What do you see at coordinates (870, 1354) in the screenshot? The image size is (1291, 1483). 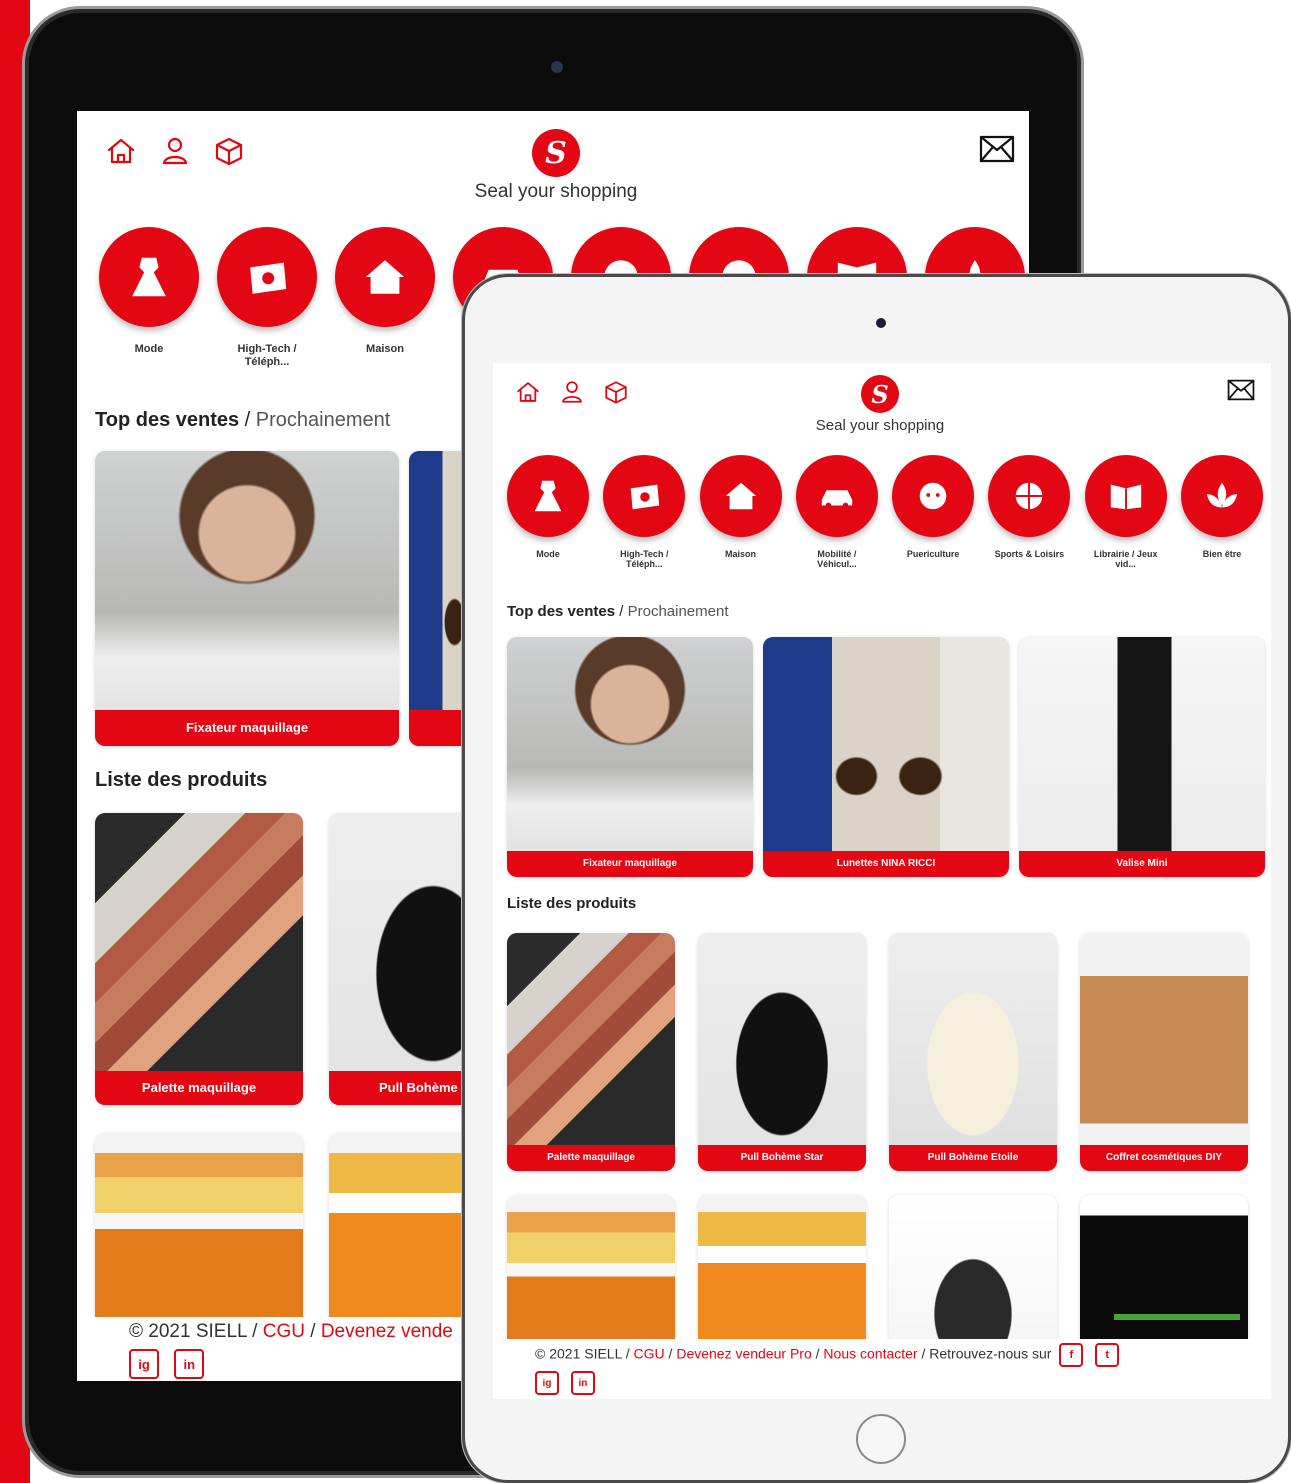 I see `contact-link: Nous contacter` at bounding box center [870, 1354].